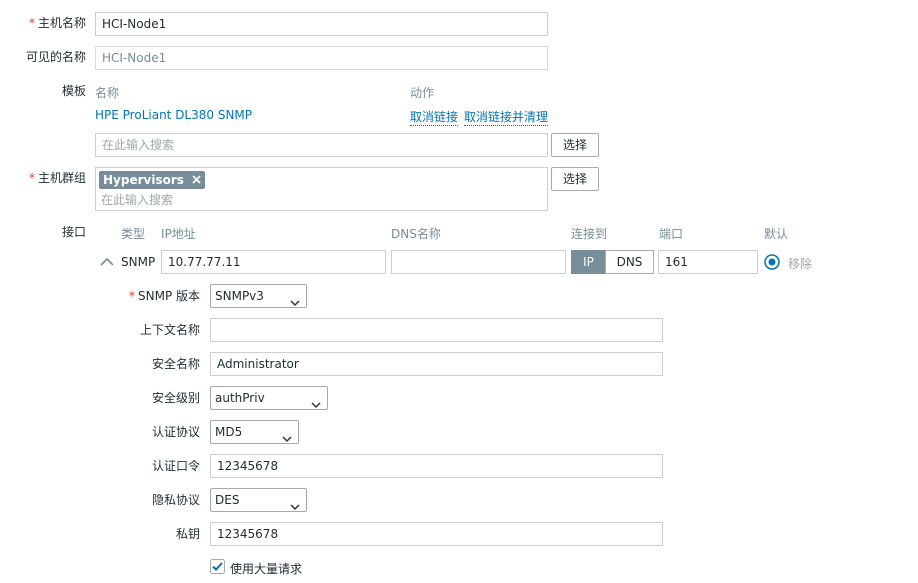  Describe the element at coordinates (169, 330) in the screenshot. I see `context-name-label: 上下文名称` at that location.